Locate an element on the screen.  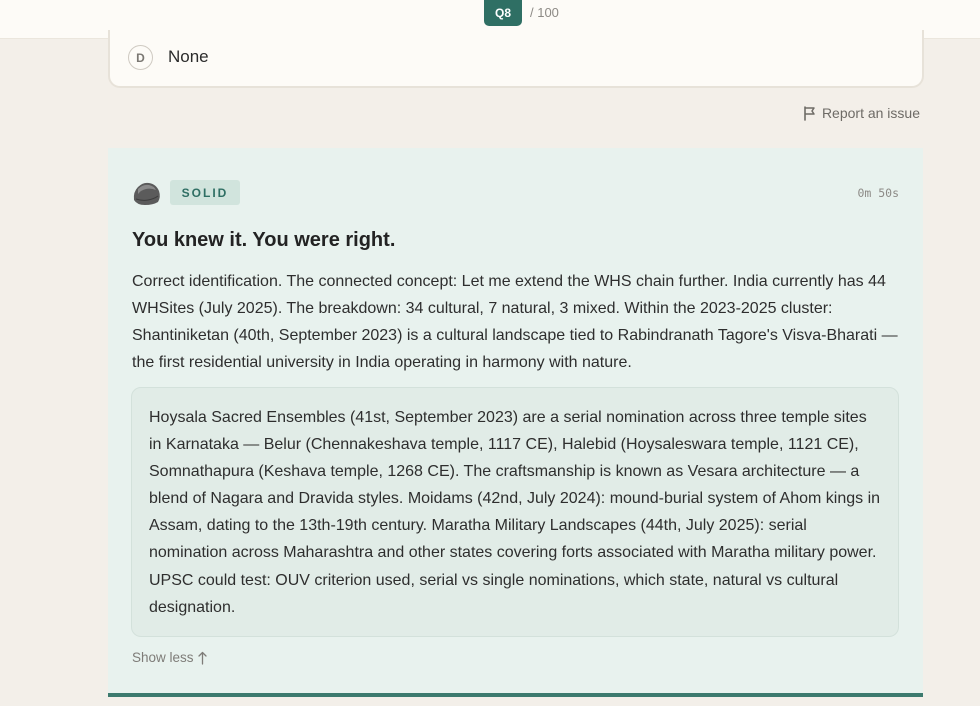
show-less-button: Show less is located at coordinates (169, 657).